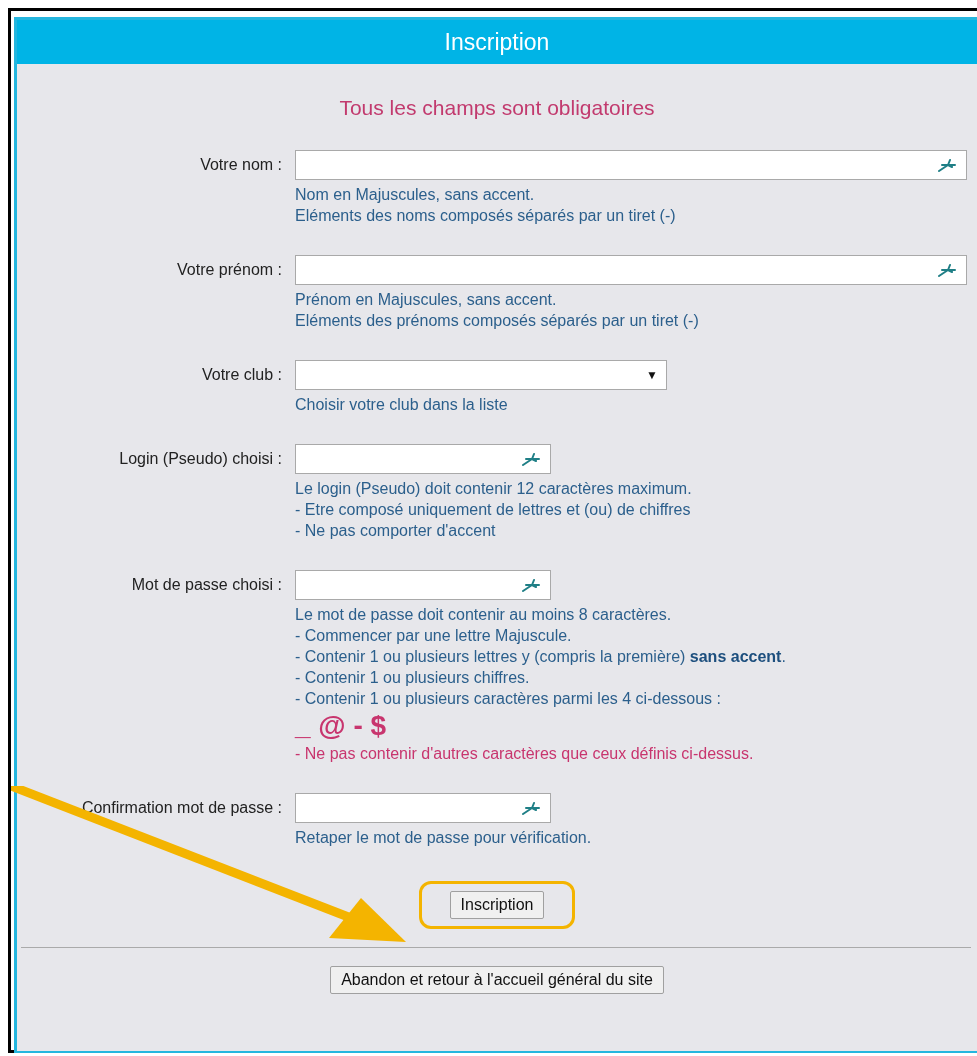  Describe the element at coordinates (481, 375) in the screenshot. I see `club-select: ▼` at that location.